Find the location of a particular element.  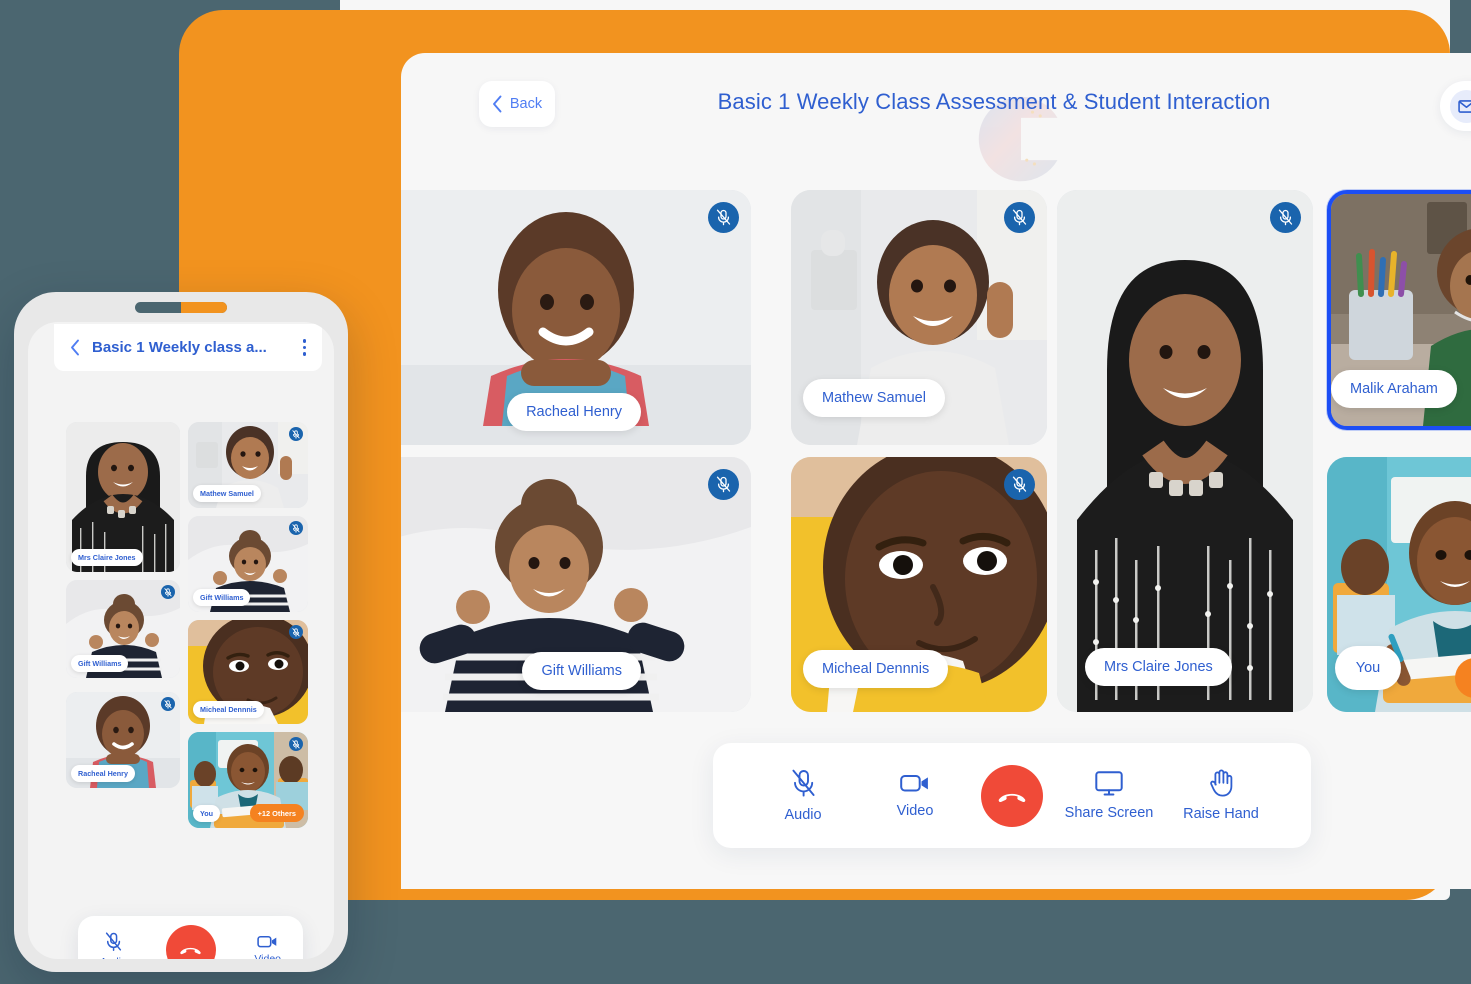

raise-hand-control-label: Raise Hand is located at coordinates (1221, 814).